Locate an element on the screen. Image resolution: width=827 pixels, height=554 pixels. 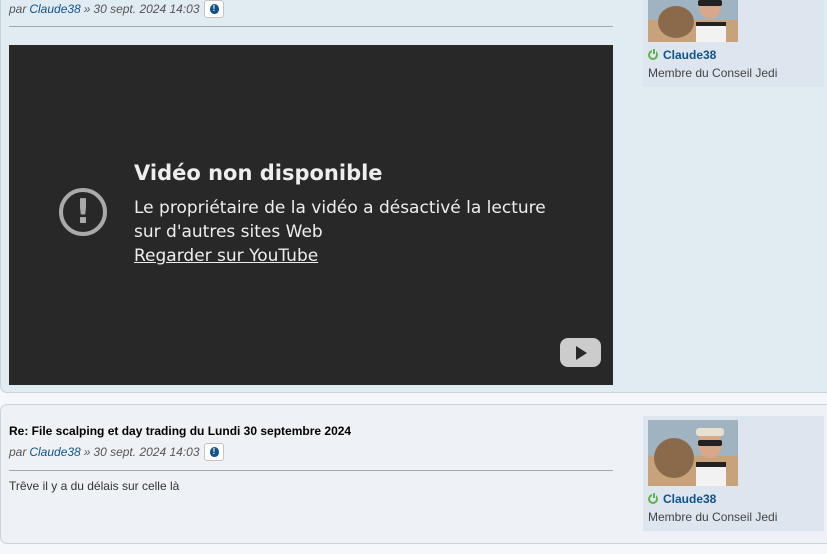
youtube-logo-icon is located at coordinates (580, 352).